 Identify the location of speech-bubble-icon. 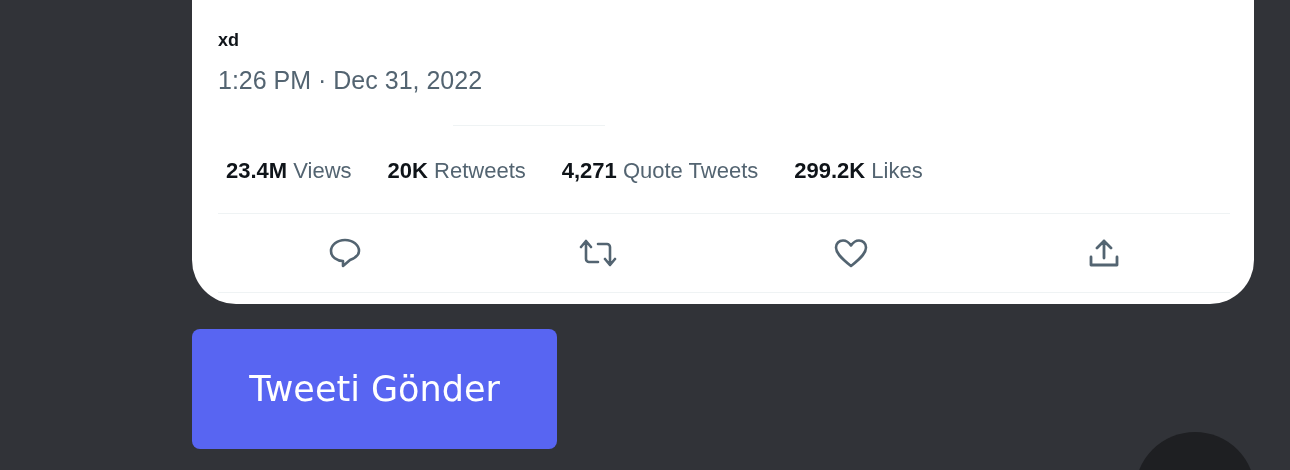
(344, 253).